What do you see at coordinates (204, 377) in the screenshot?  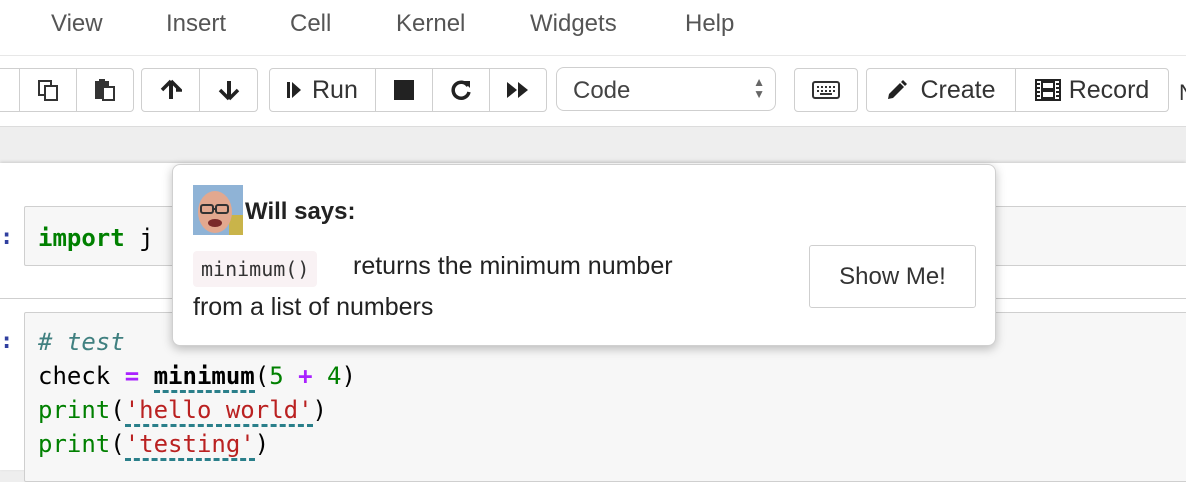 I see `code-function-minimum: minimum` at bounding box center [204, 377].